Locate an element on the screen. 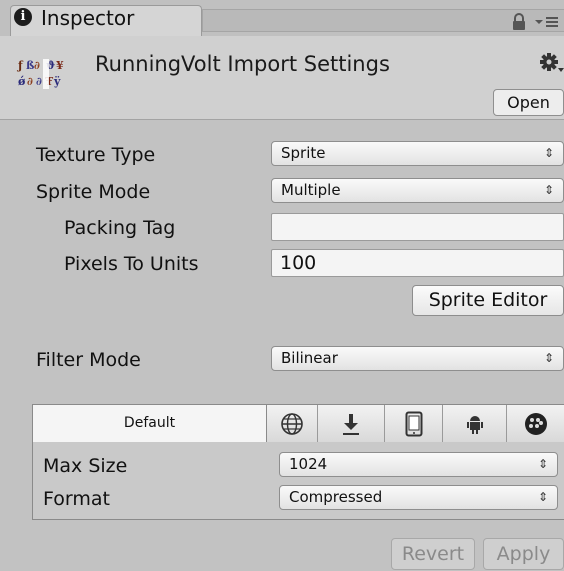  pixels-to-units-label: Pixels To Units is located at coordinates (131, 264).